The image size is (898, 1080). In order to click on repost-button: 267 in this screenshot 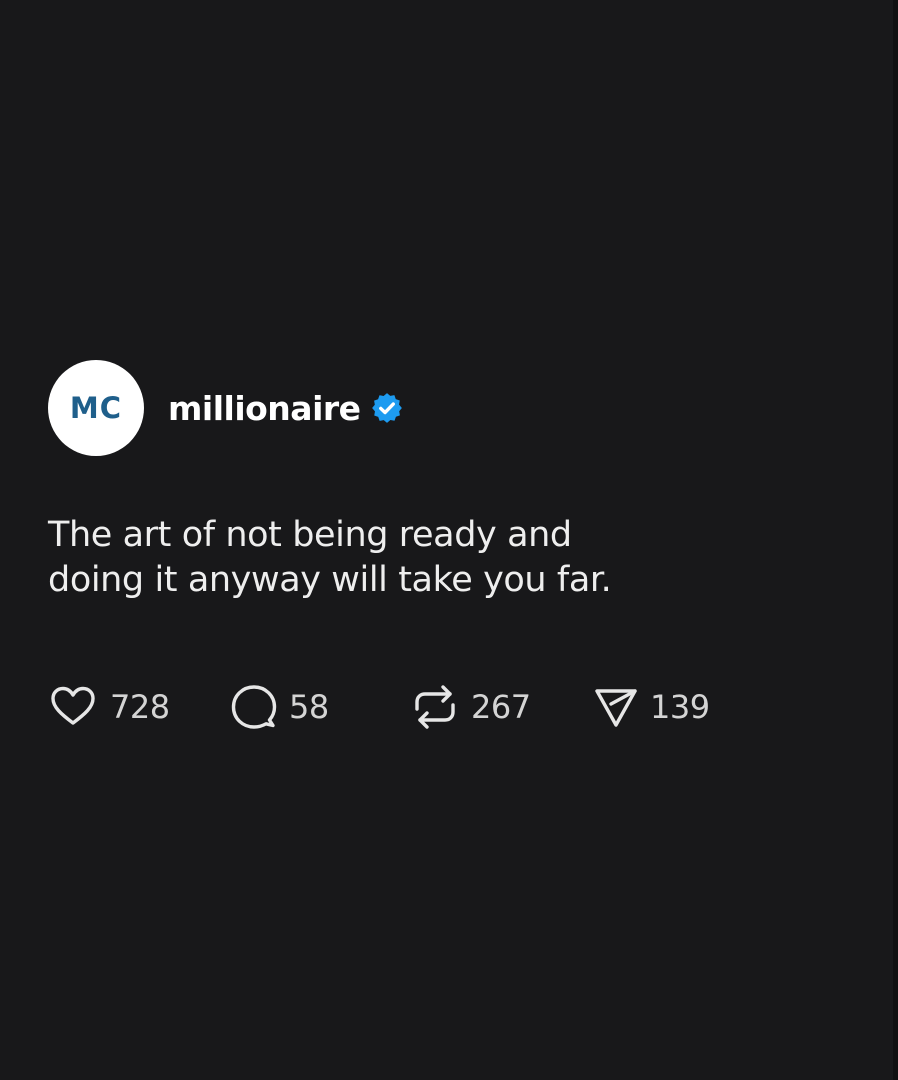, I will do `click(471, 707)`.